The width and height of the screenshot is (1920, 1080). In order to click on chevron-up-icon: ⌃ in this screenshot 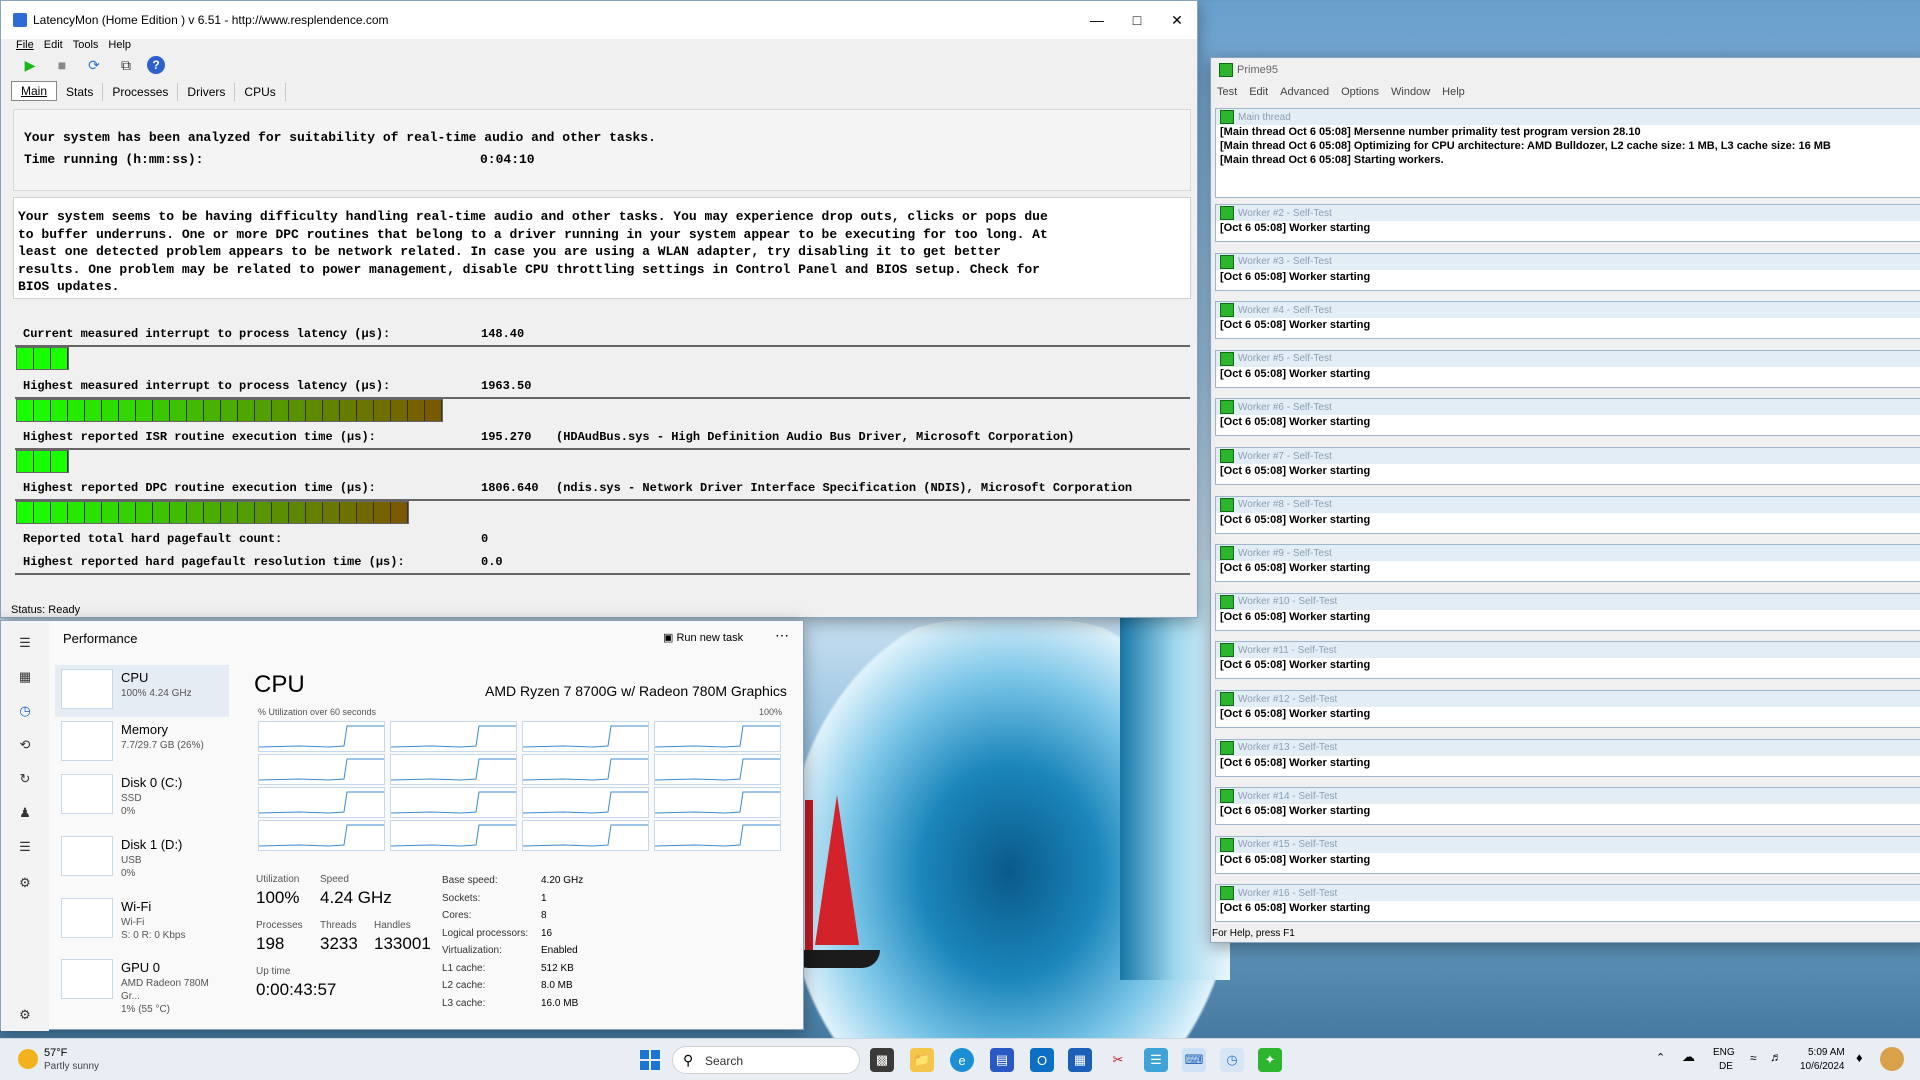, I will do `click(1660, 1057)`.